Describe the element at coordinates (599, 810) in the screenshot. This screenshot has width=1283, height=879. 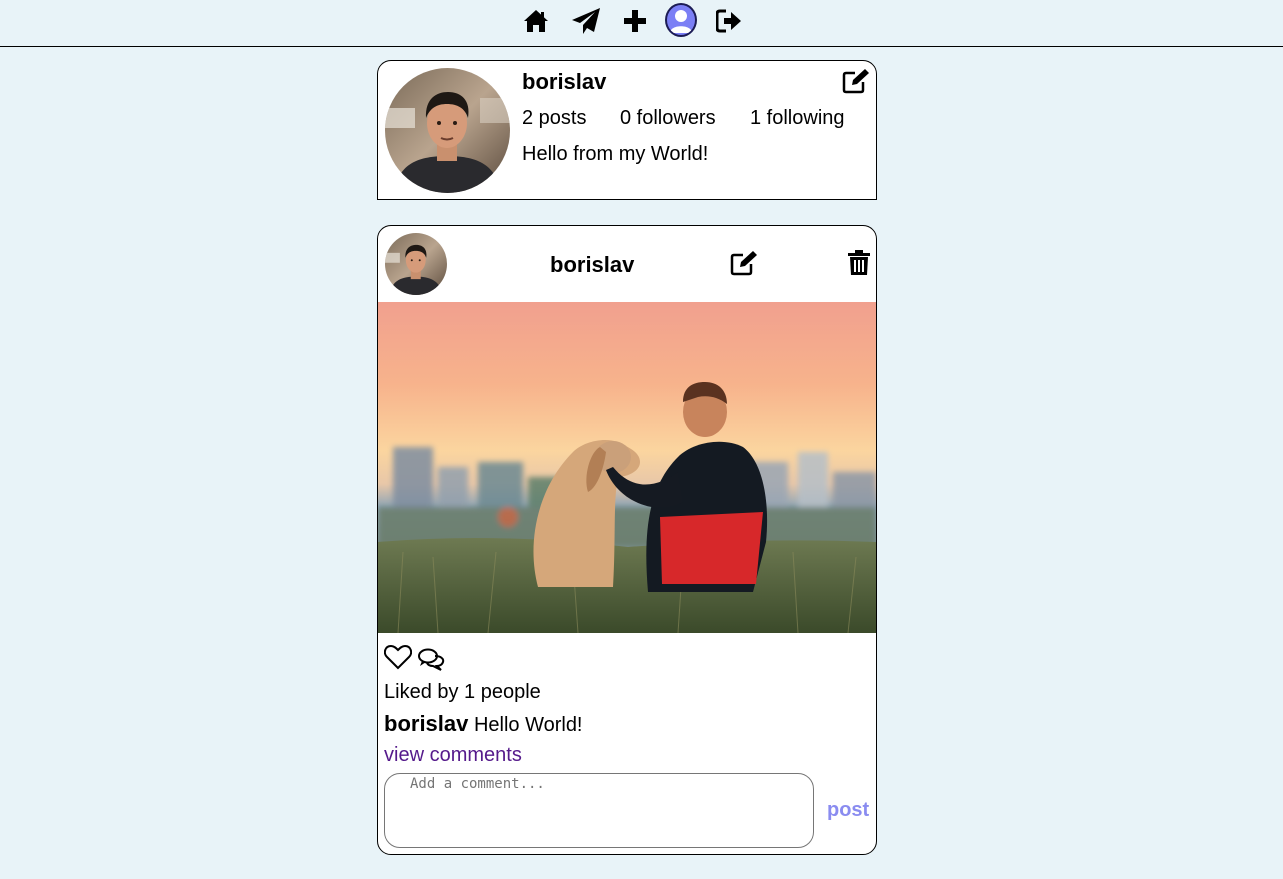
I see `comment-input` at that location.